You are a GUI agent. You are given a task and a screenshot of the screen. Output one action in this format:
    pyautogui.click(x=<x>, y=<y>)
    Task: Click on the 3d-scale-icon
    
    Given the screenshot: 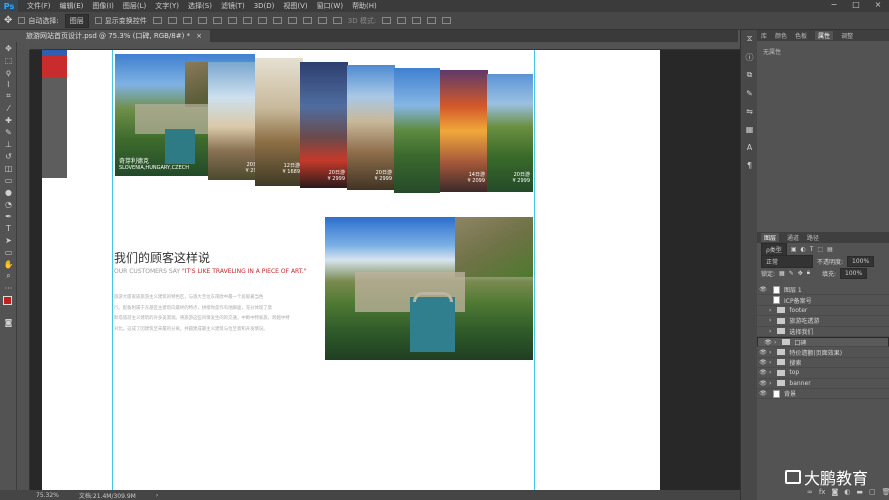 What is the action you would take?
    pyautogui.click(x=447, y=20)
    